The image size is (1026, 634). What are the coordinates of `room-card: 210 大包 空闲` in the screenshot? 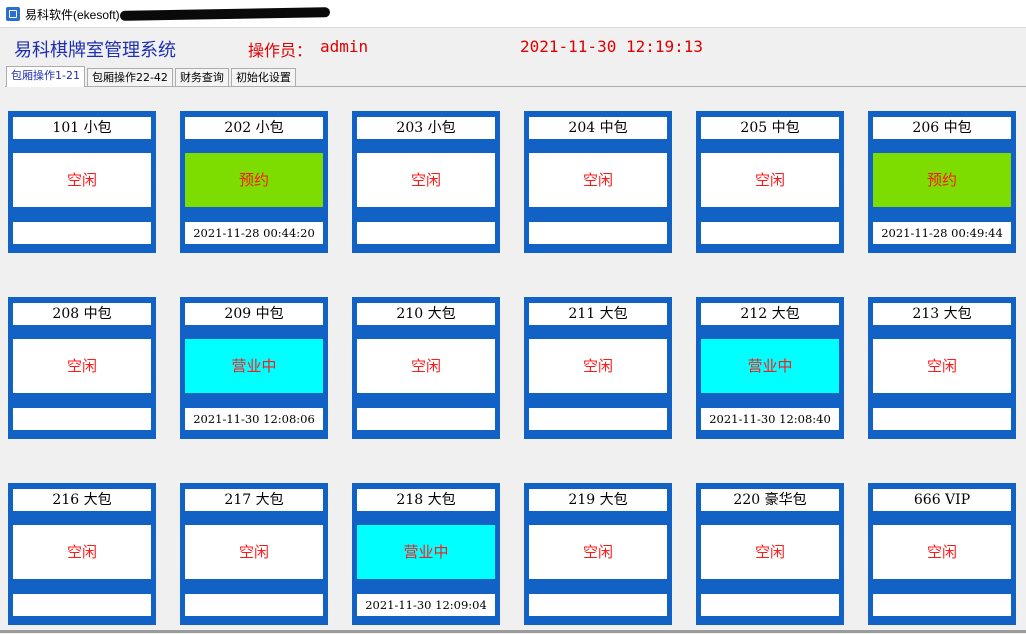 It's located at (426, 368).